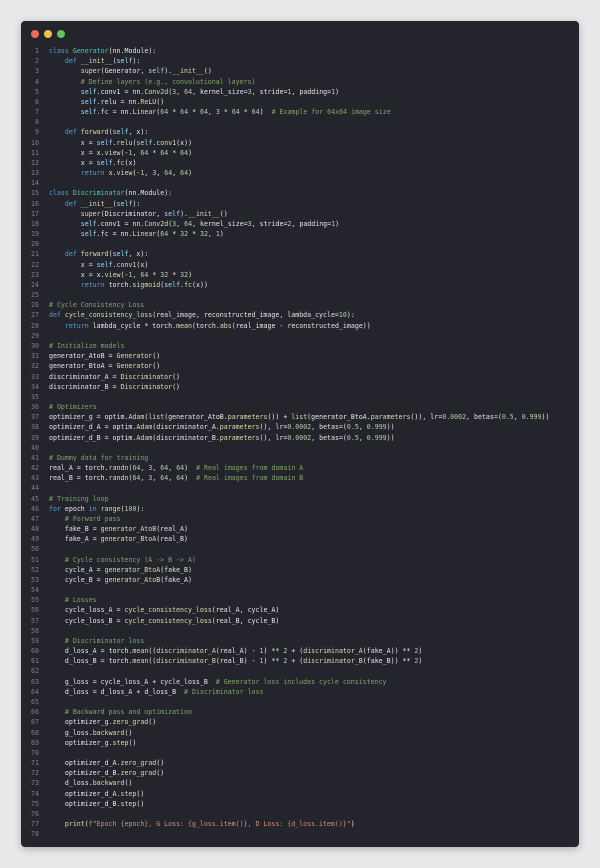 The width and height of the screenshot is (600, 868). Describe the element at coordinates (300, 631) in the screenshot. I see `code-line: 58` at that location.